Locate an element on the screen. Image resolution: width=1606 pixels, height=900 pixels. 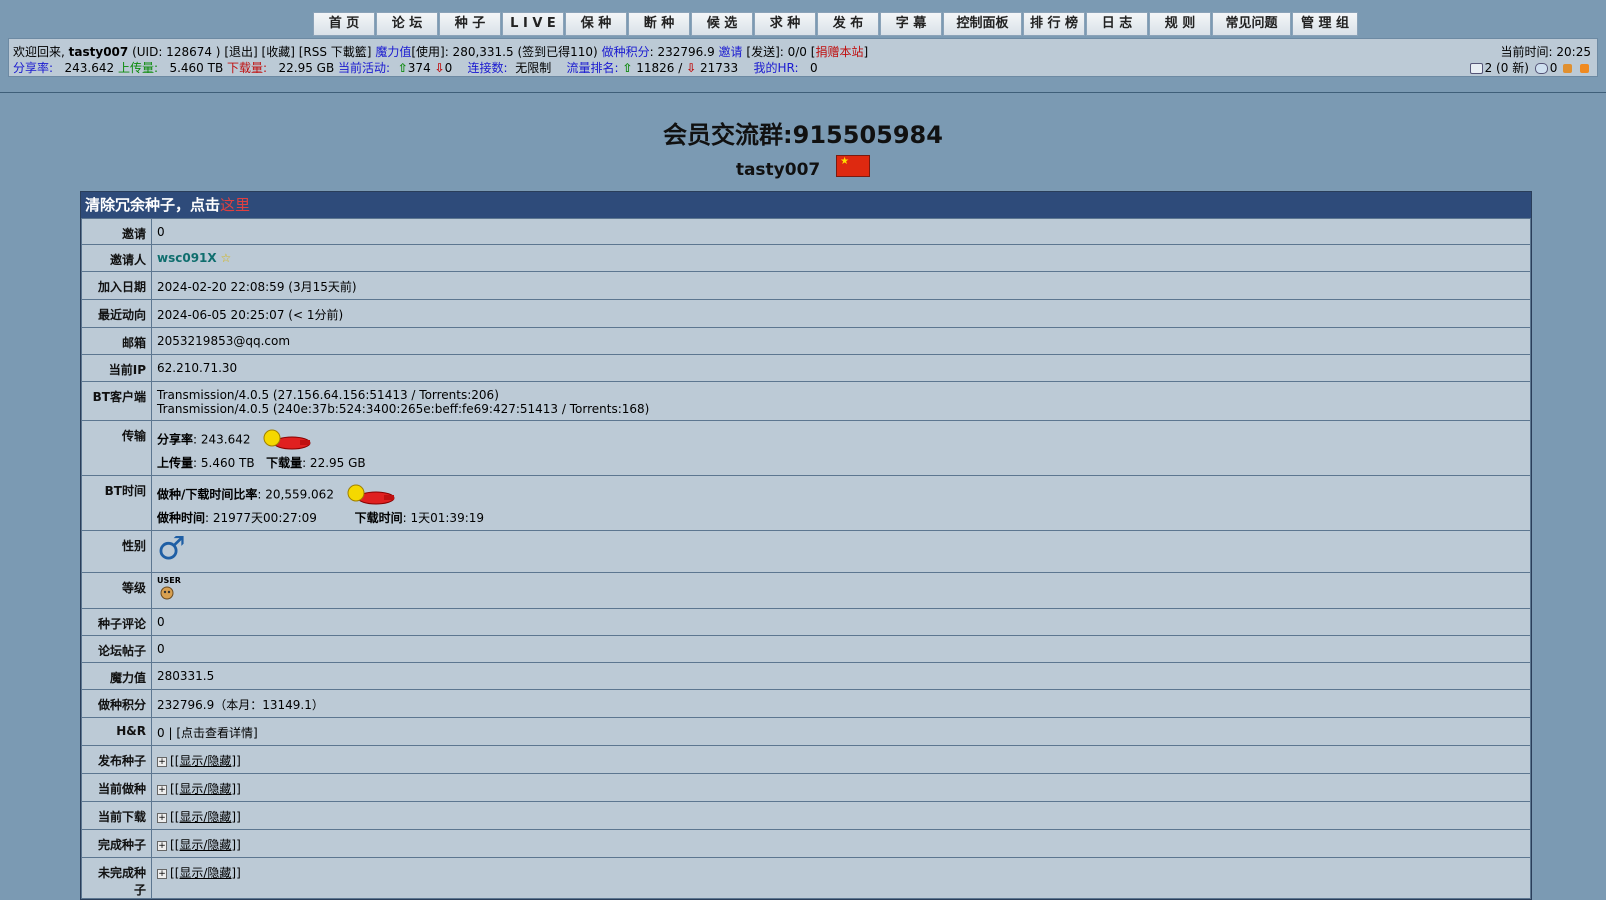
nav-item: 常见问题 is located at coordinates (1251, 24).